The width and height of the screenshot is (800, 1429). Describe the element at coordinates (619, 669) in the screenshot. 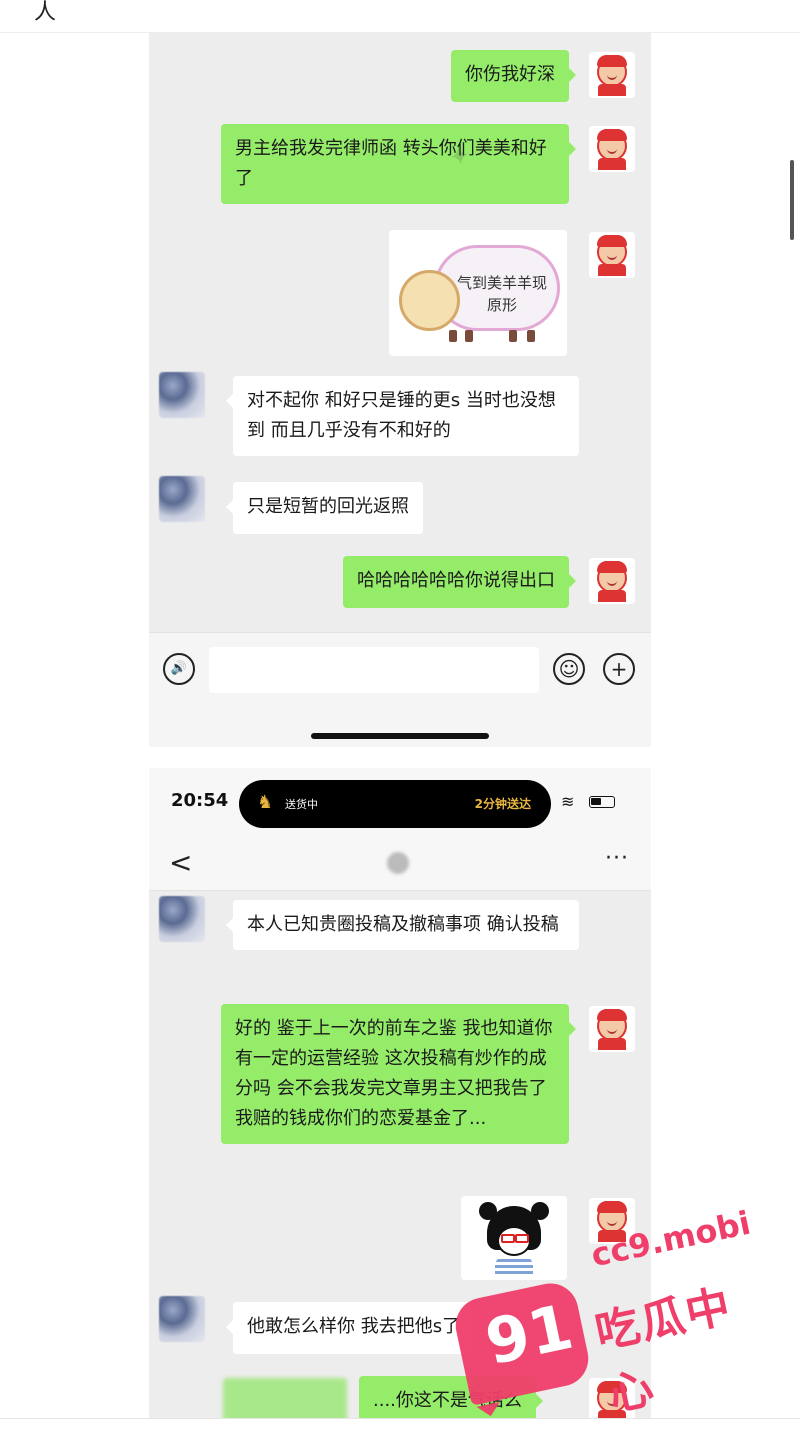

I see `plus-icon: +` at that location.